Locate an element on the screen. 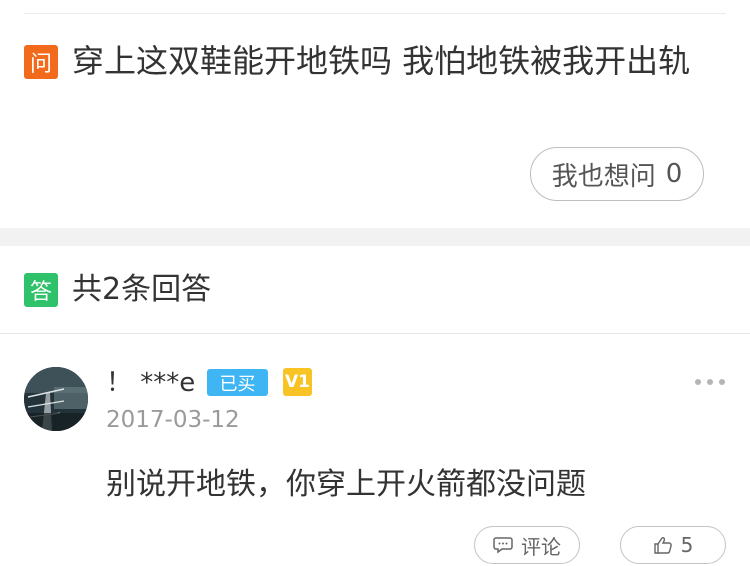 The image size is (750, 566). more-dots-icon is located at coordinates (710, 382).